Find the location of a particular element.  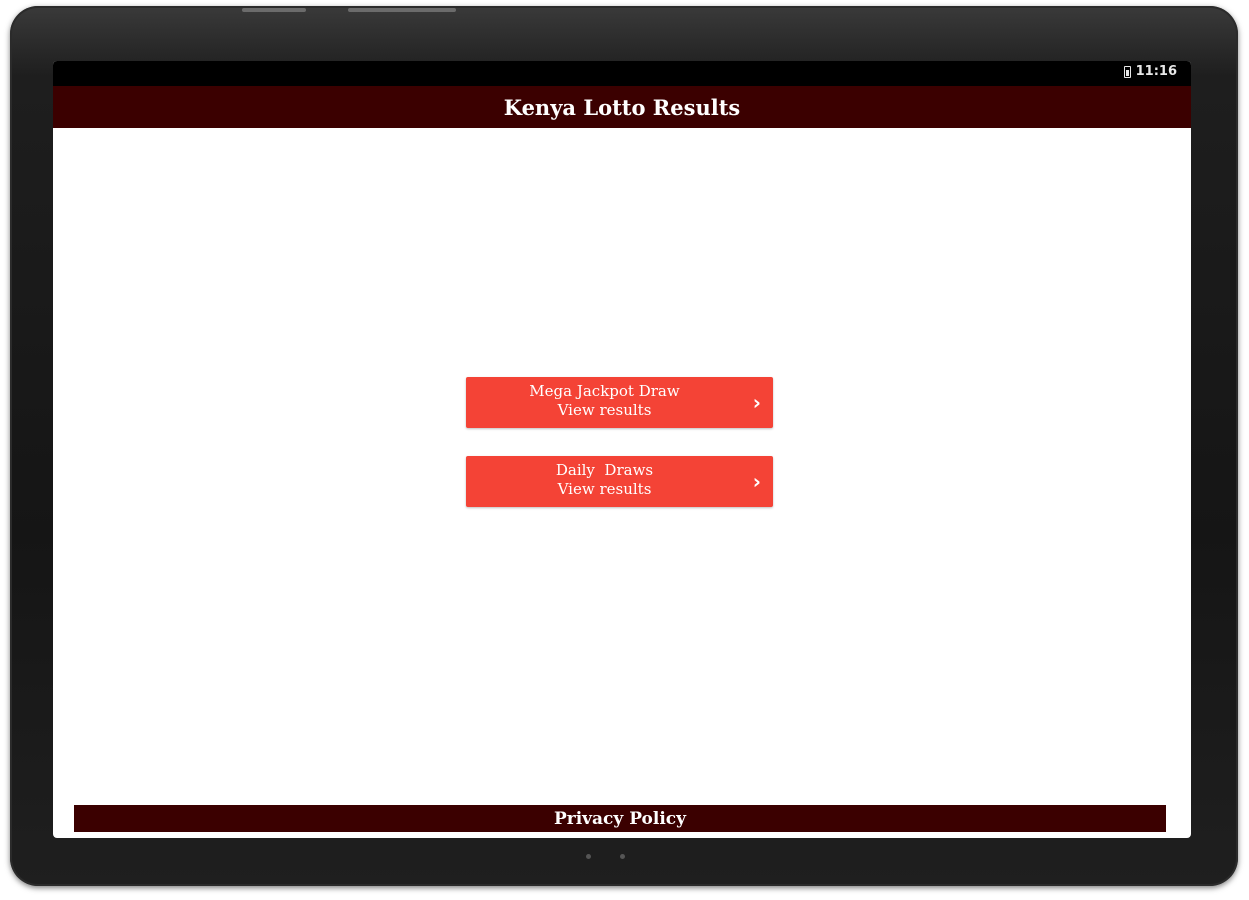

mega-jackpot-button: Mega Jackpot Draw View results › is located at coordinates (619, 402).